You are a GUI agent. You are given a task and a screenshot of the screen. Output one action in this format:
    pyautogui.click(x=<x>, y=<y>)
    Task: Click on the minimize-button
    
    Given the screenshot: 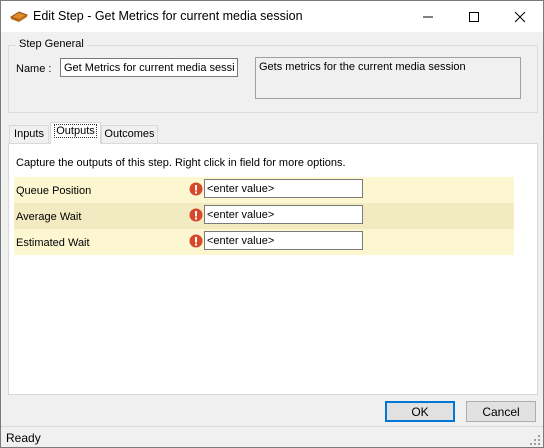 What is the action you would take?
    pyautogui.click(x=428, y=16)
    